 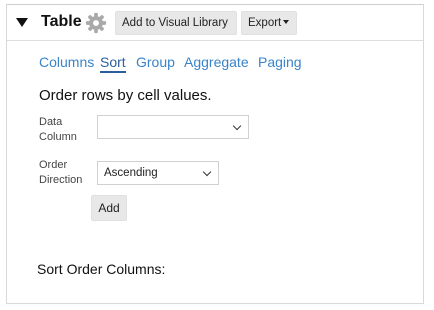 What do you see at coordinates (60, 173) in the screenshot?
I see `order-direction-label: Order Direction` at bounding box center [60, 173].